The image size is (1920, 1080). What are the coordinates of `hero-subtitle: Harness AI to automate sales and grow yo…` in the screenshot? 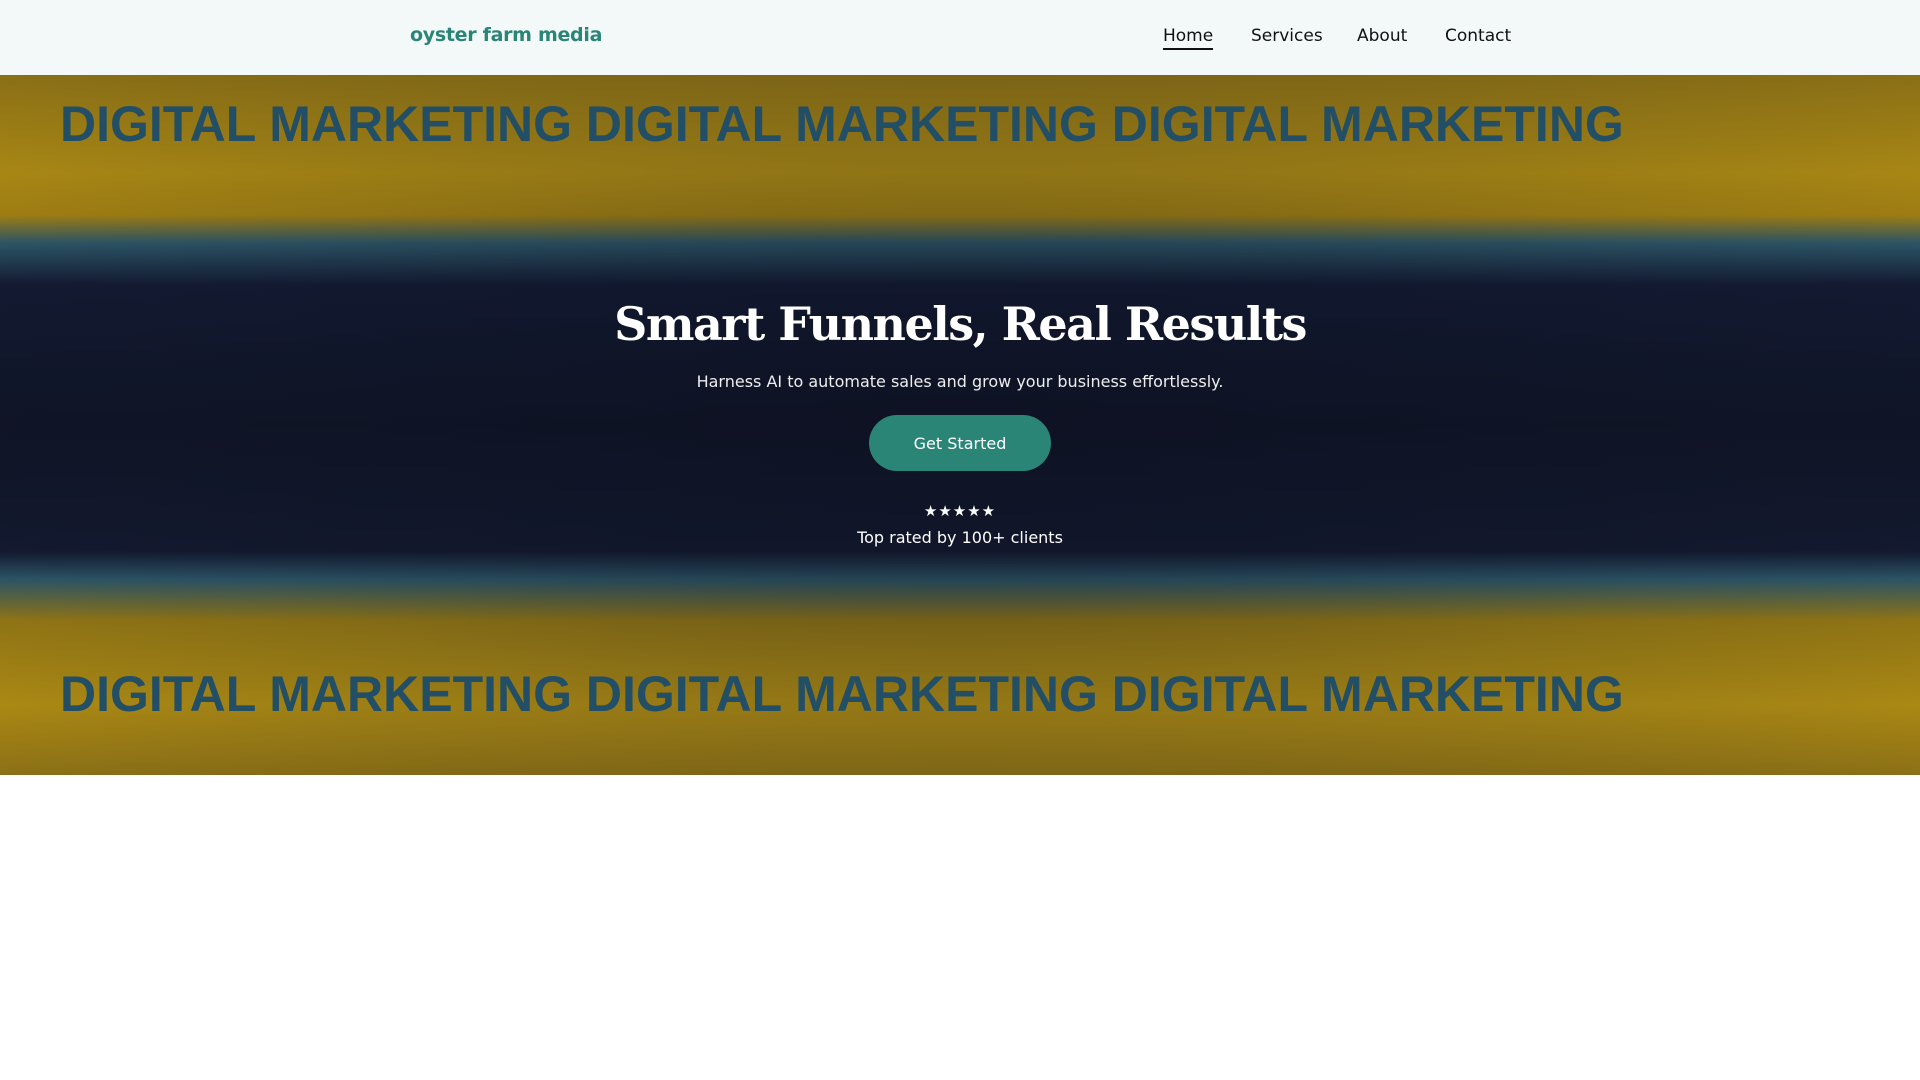 It's located at (960, 381).